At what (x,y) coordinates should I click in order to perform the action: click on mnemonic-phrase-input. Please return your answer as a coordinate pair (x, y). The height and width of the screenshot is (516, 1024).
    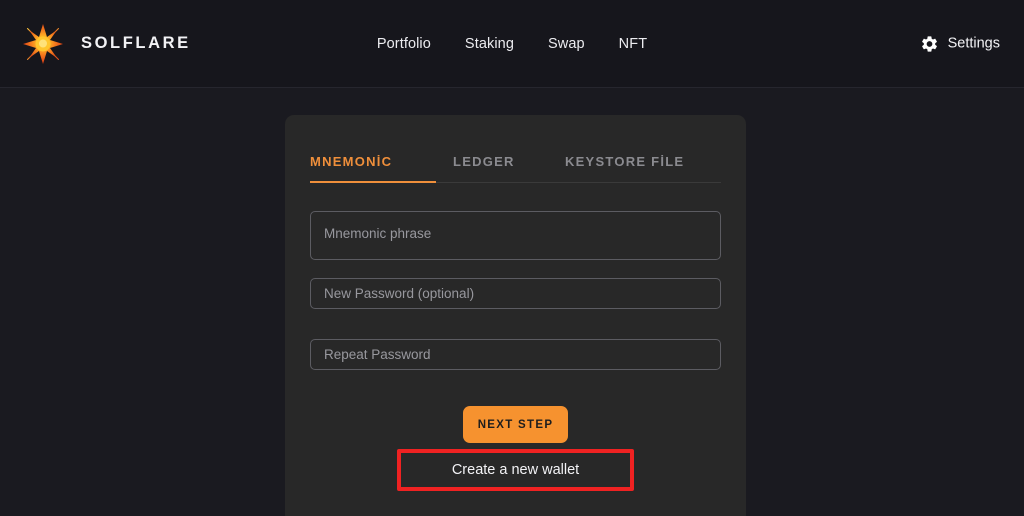
    Looking at the image, I should click on (515, 235).